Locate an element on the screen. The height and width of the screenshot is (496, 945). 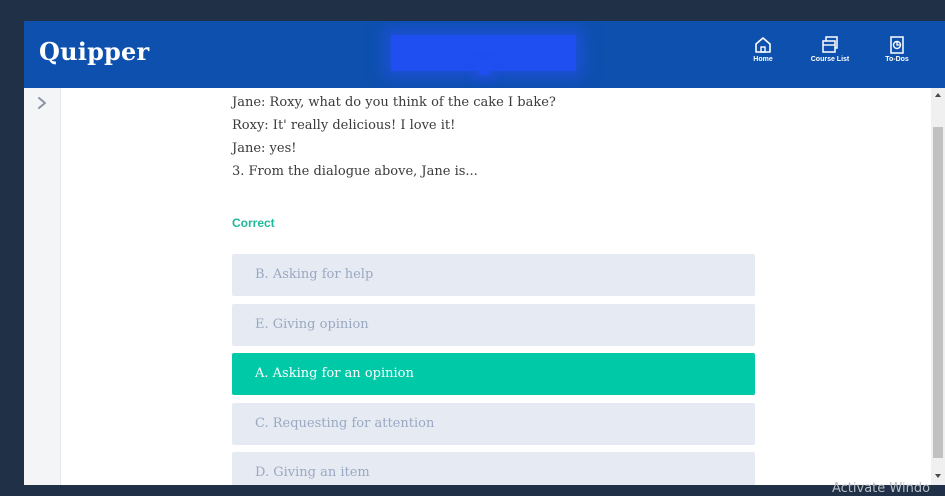
result-status: Correct is located at coordinates (253, 223).